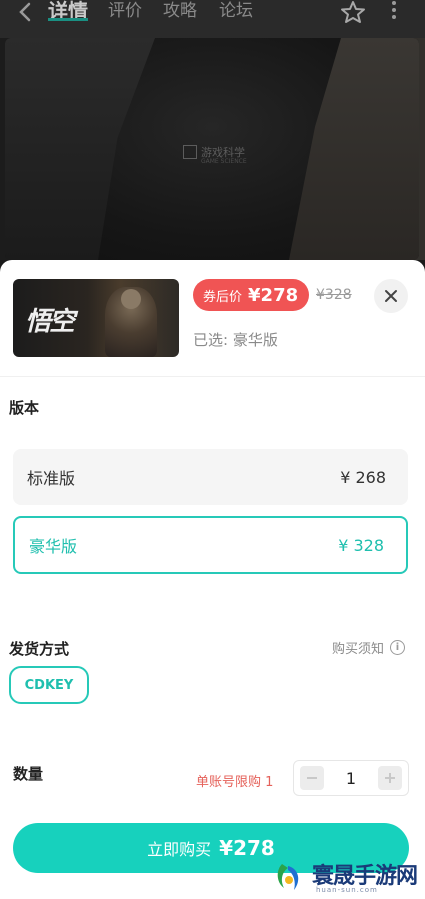  Describe the element at coordinates (212, 19) in the screenshot. I see `top-nav: 详情 评价 攻略 论坛` at that location.